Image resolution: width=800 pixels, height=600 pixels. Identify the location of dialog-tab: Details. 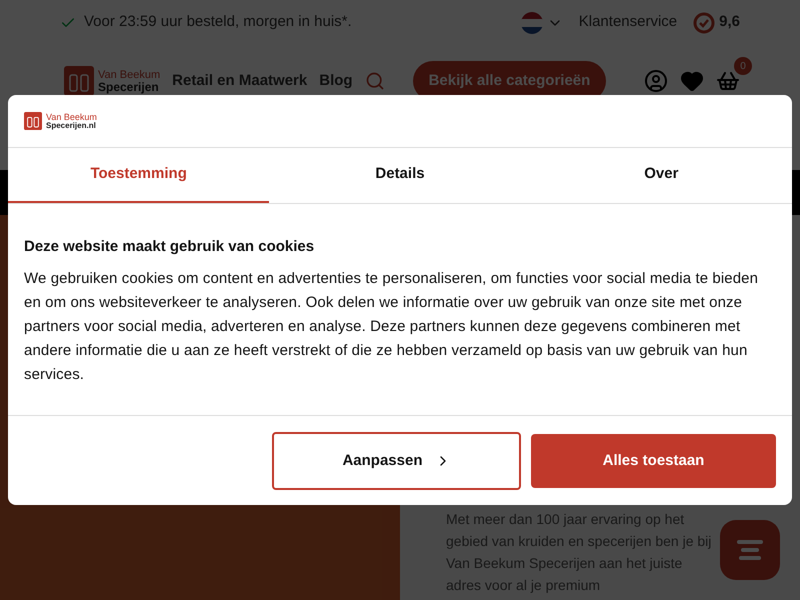
(400, 175).